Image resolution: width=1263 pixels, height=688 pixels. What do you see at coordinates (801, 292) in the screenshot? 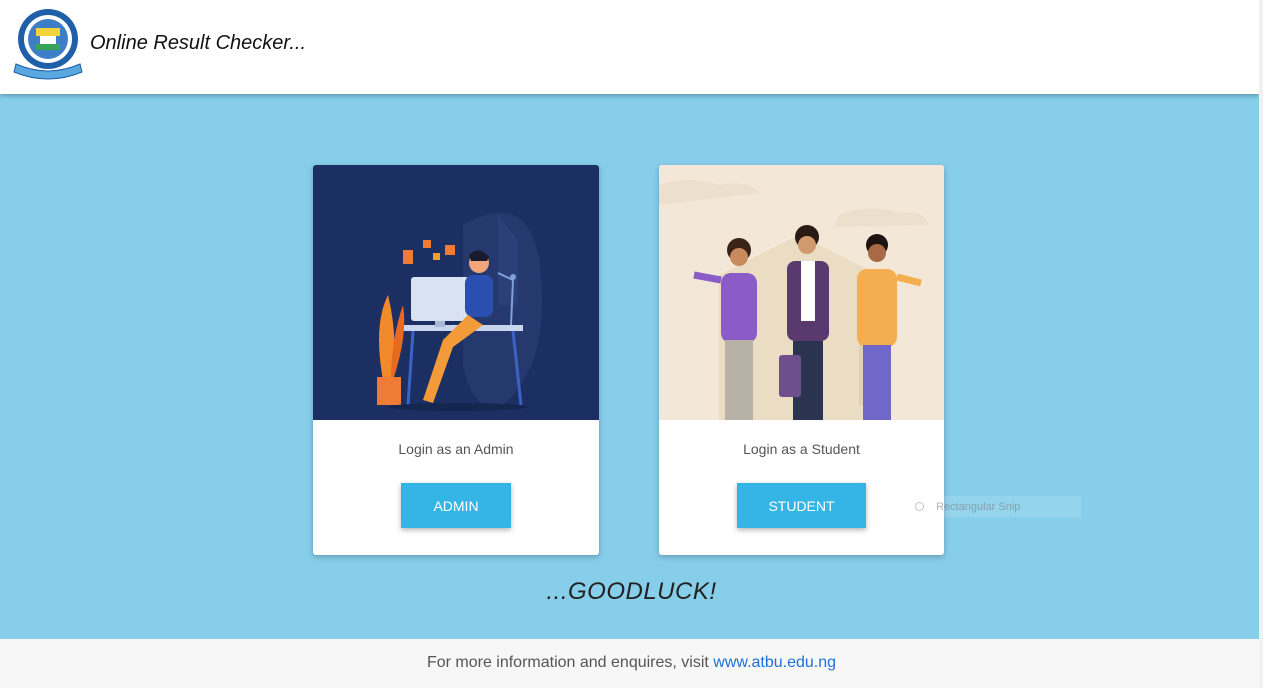
I see `students-illustration-icon` at bounding box center [801, 292].